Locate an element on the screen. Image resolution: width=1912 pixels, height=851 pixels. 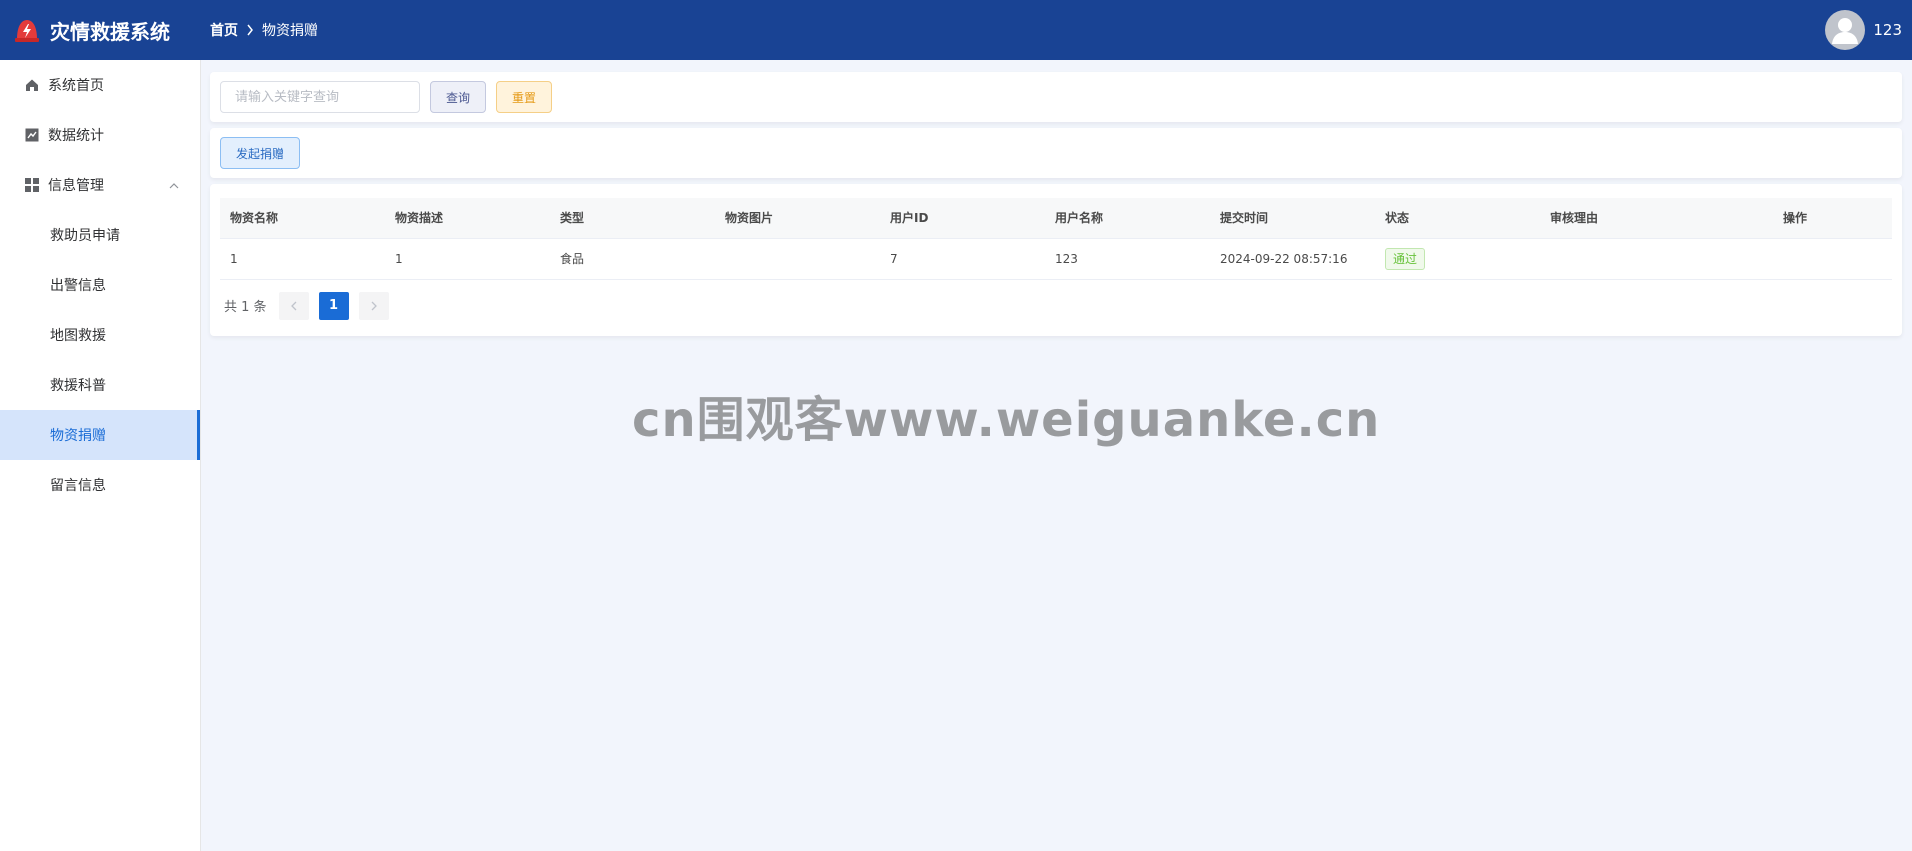
breadcrumb-current: 物资捐赠 is located at coordinates (290, 31).